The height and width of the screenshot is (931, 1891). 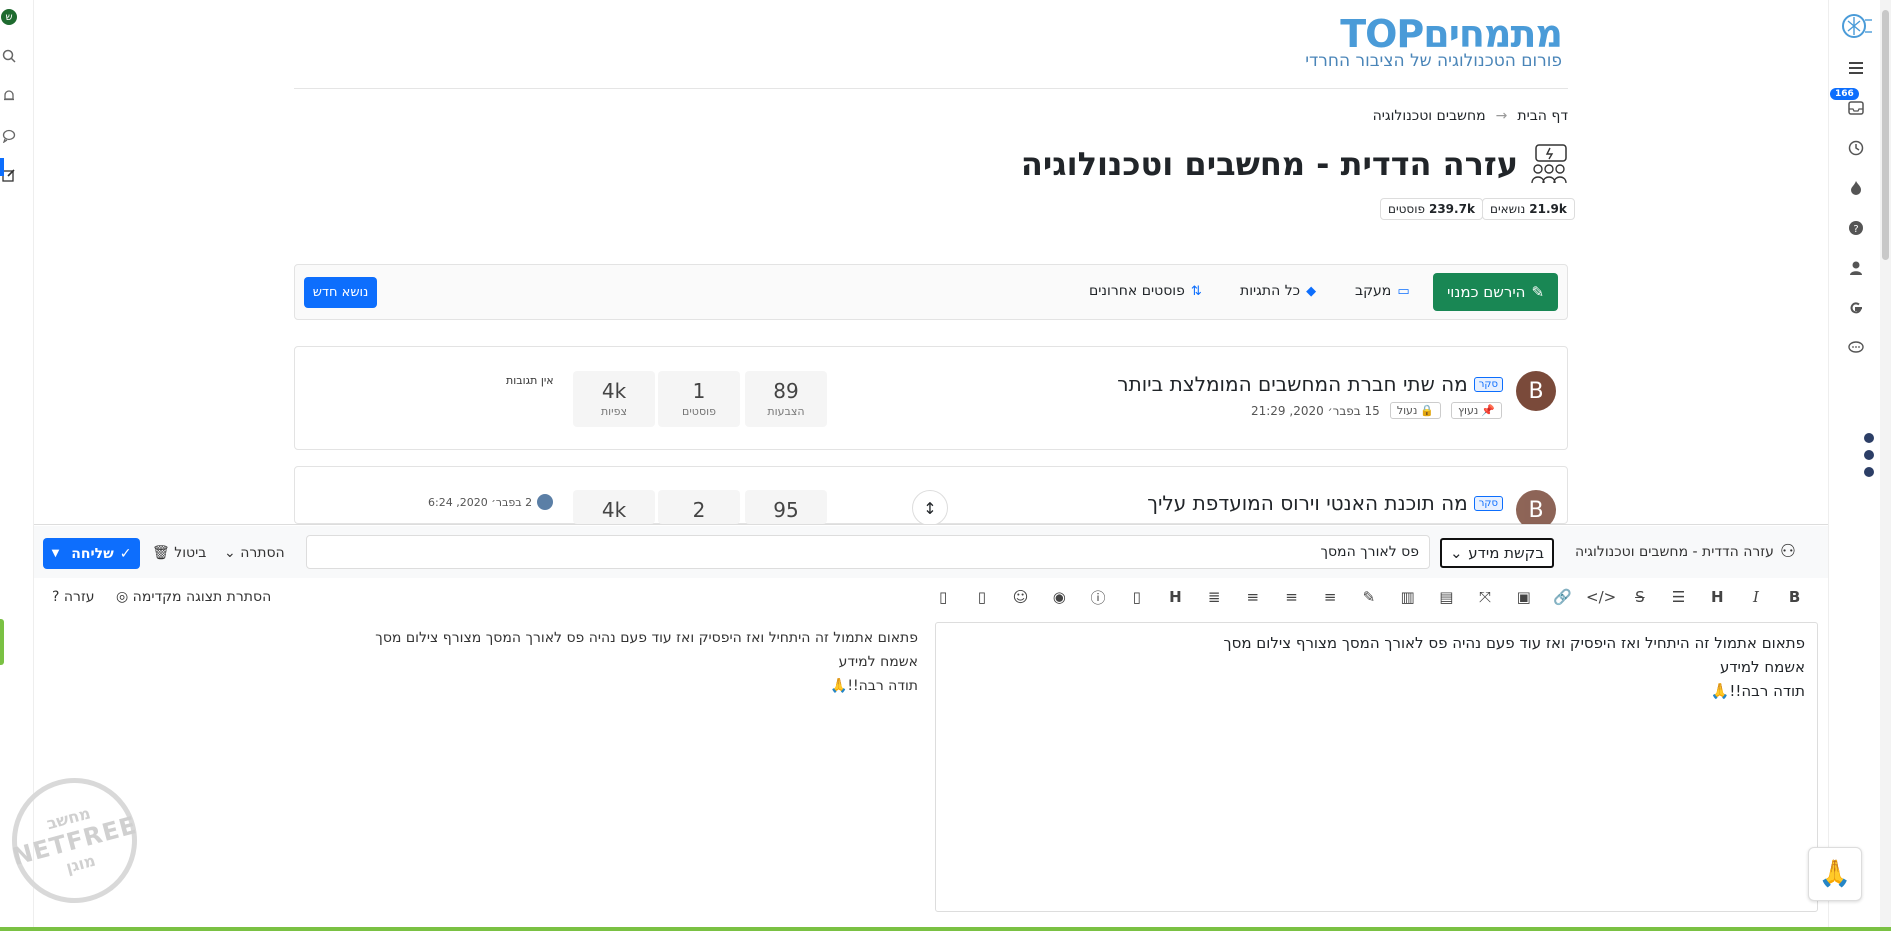 What do you see at coordinates (1794, 597) in the screenshot?
I see `bold-icon: B` at bounding box center [1794, 597].